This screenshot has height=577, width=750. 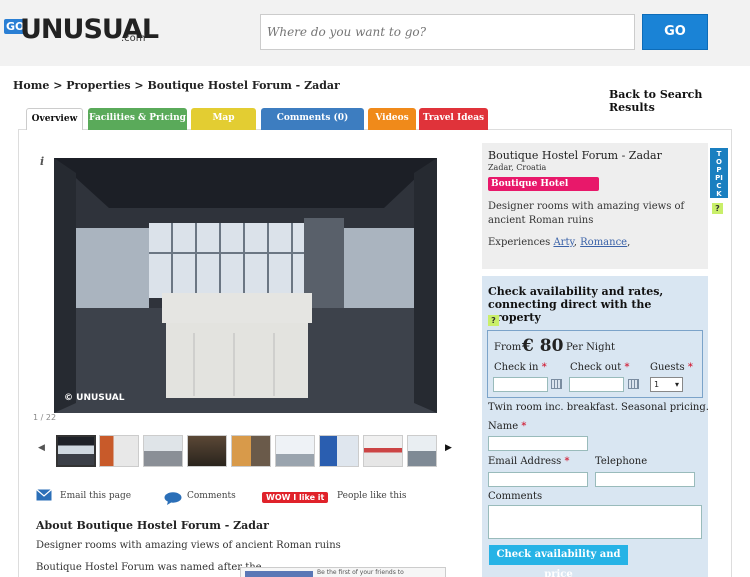 I want to click on guests-label-text: Guests, so click(x=667, y=367).